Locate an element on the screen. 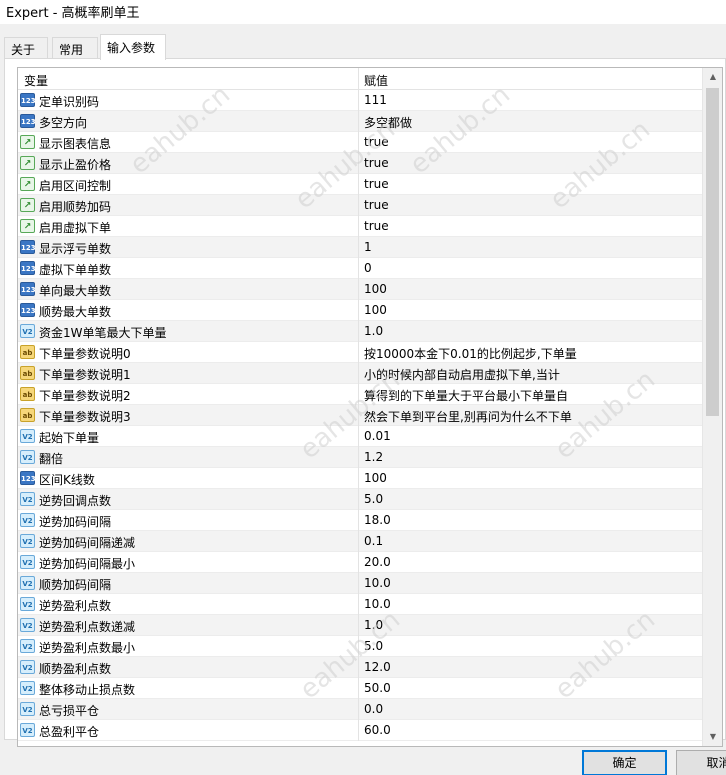  parameter-row: V2 起始下单量 0.01 is located at coordinates (360, 436).